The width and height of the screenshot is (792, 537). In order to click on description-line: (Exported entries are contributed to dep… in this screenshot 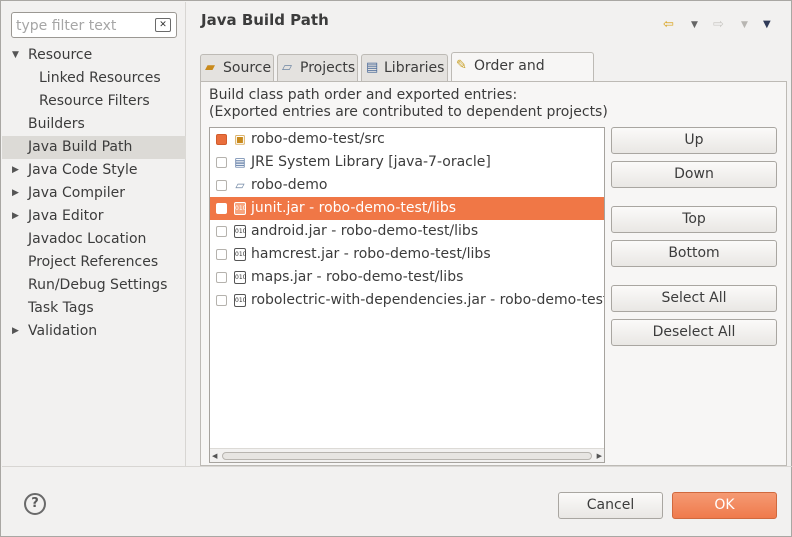, I will do `click(408, 112)`.